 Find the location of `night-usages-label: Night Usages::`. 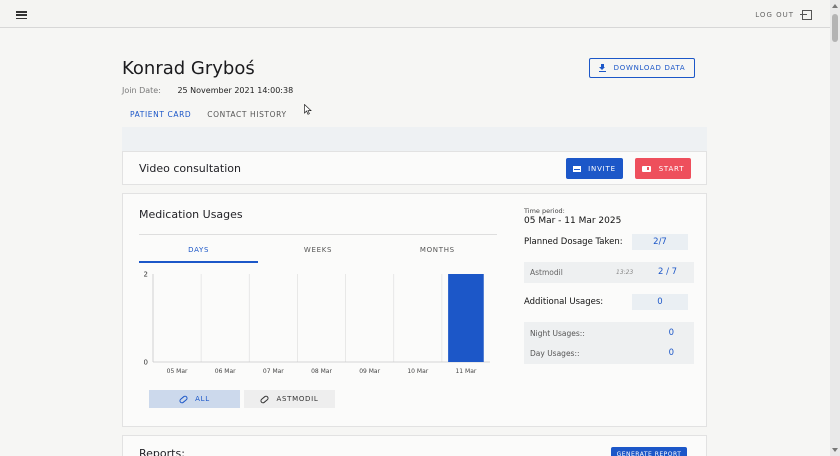

night-usages-label: Night Usages:: is located at coordinates (557, 333).